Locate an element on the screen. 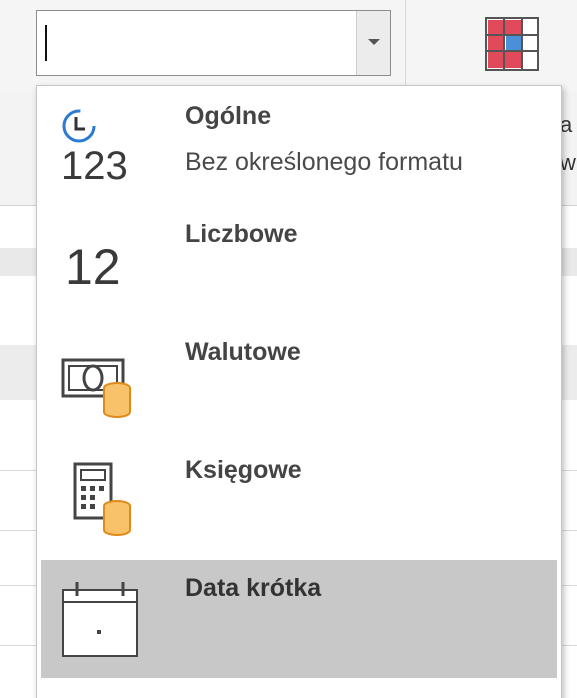 The width and height of the screenshot is (577, 698). icon-number-glyph: 123 is located at coordinates (94, 166).